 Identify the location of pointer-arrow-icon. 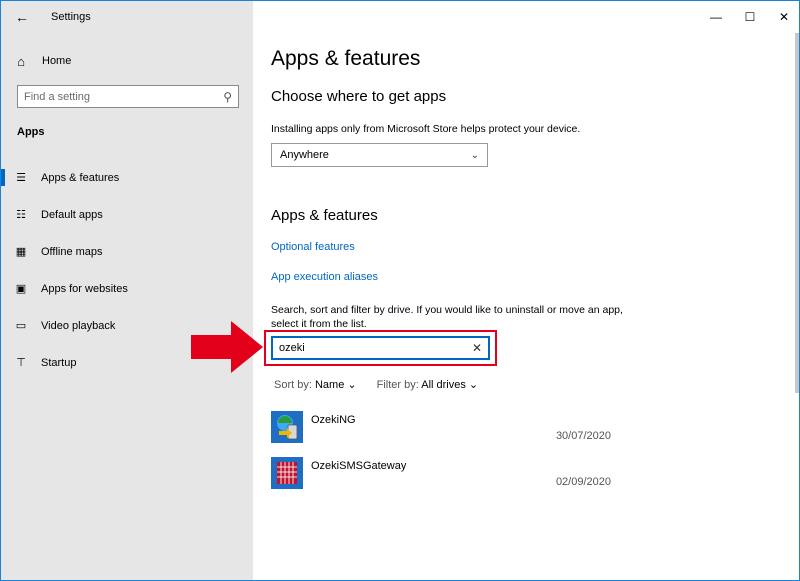
(227, 347).